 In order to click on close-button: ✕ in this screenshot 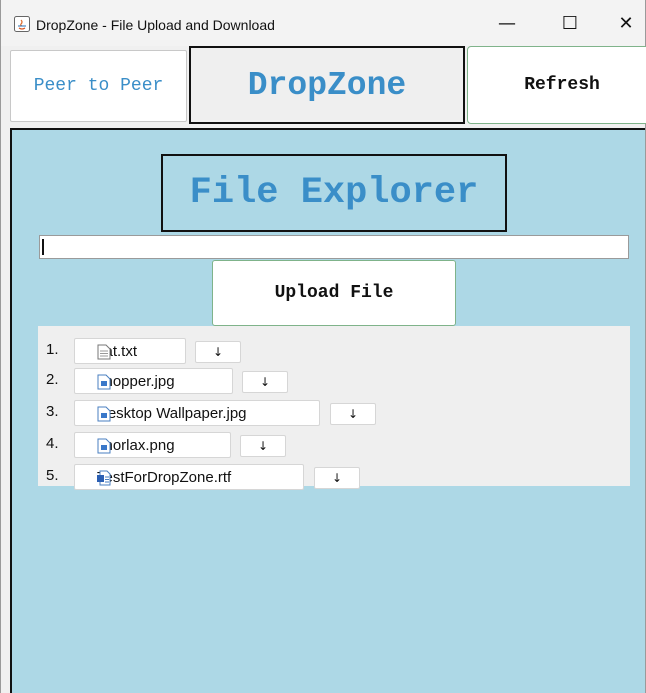, I will do `click(624, 23)`.